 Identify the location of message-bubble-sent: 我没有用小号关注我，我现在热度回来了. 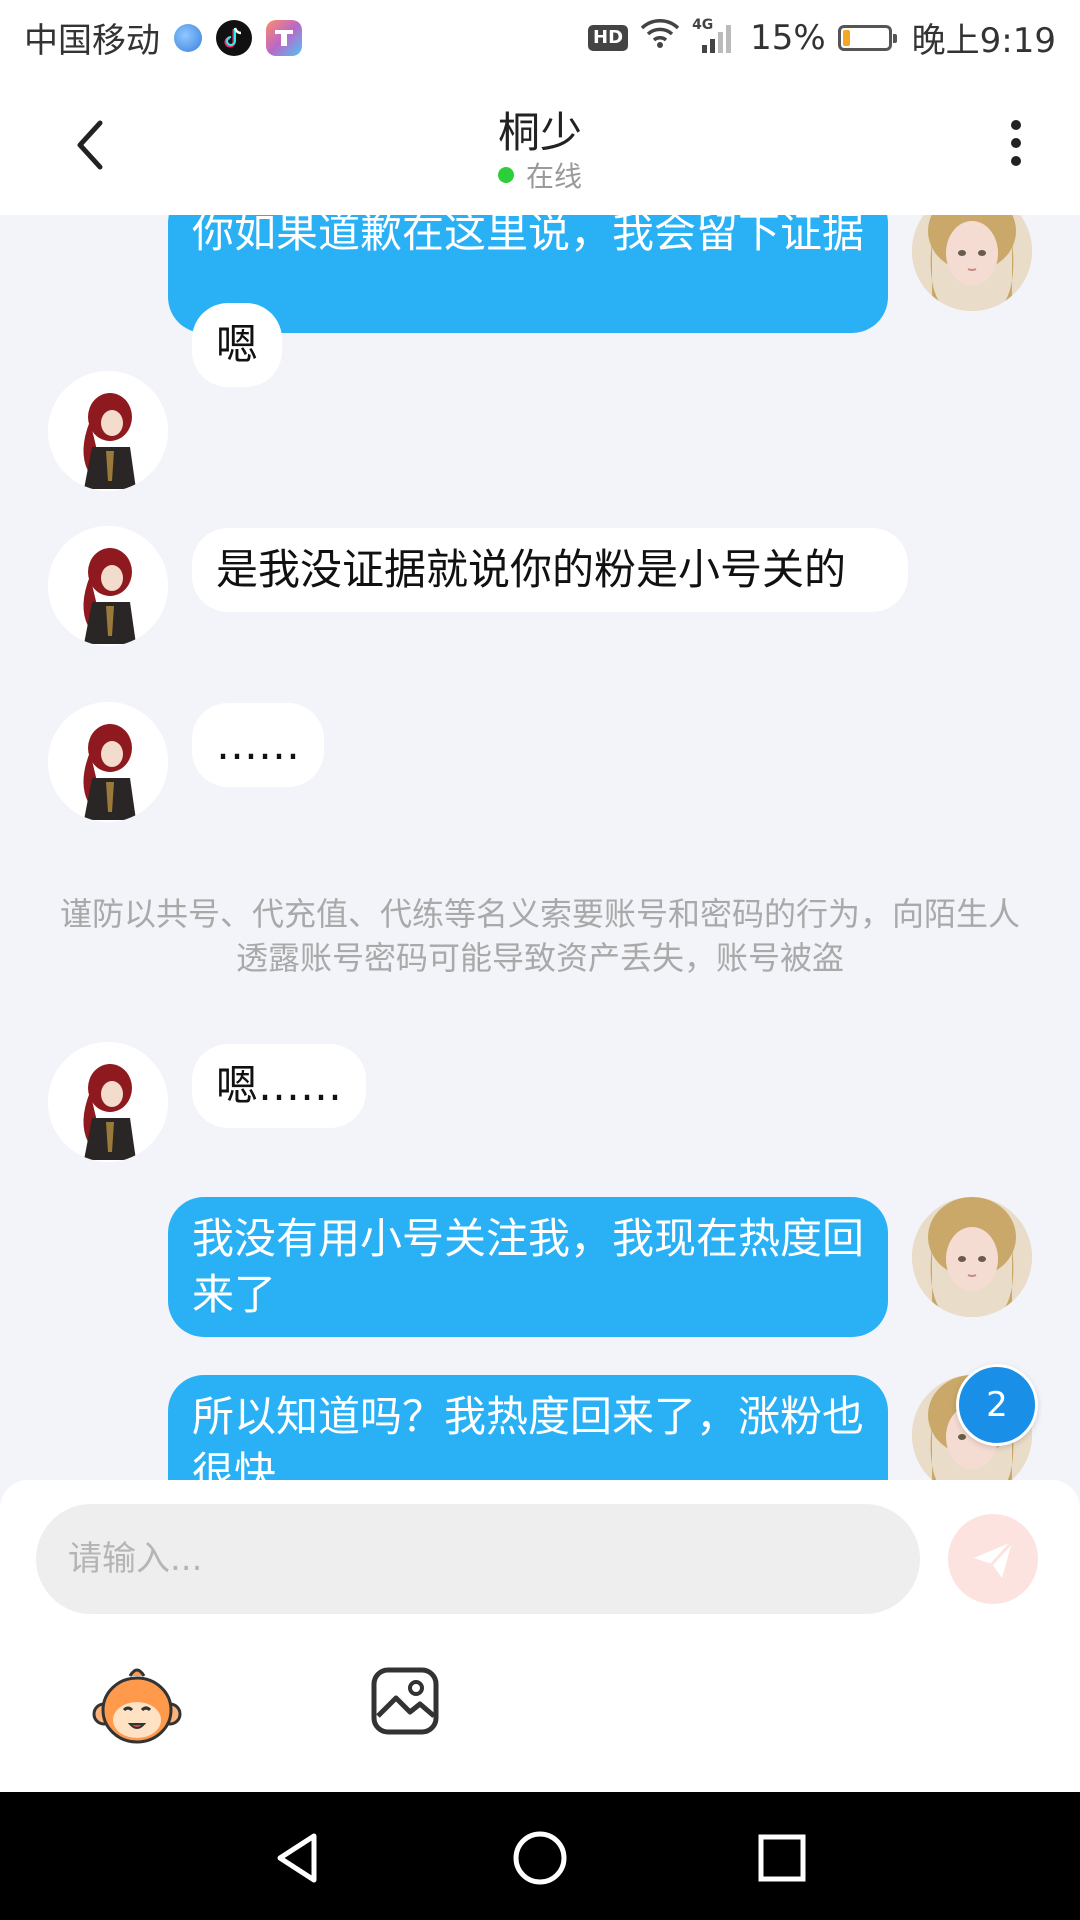
(528, 1267).